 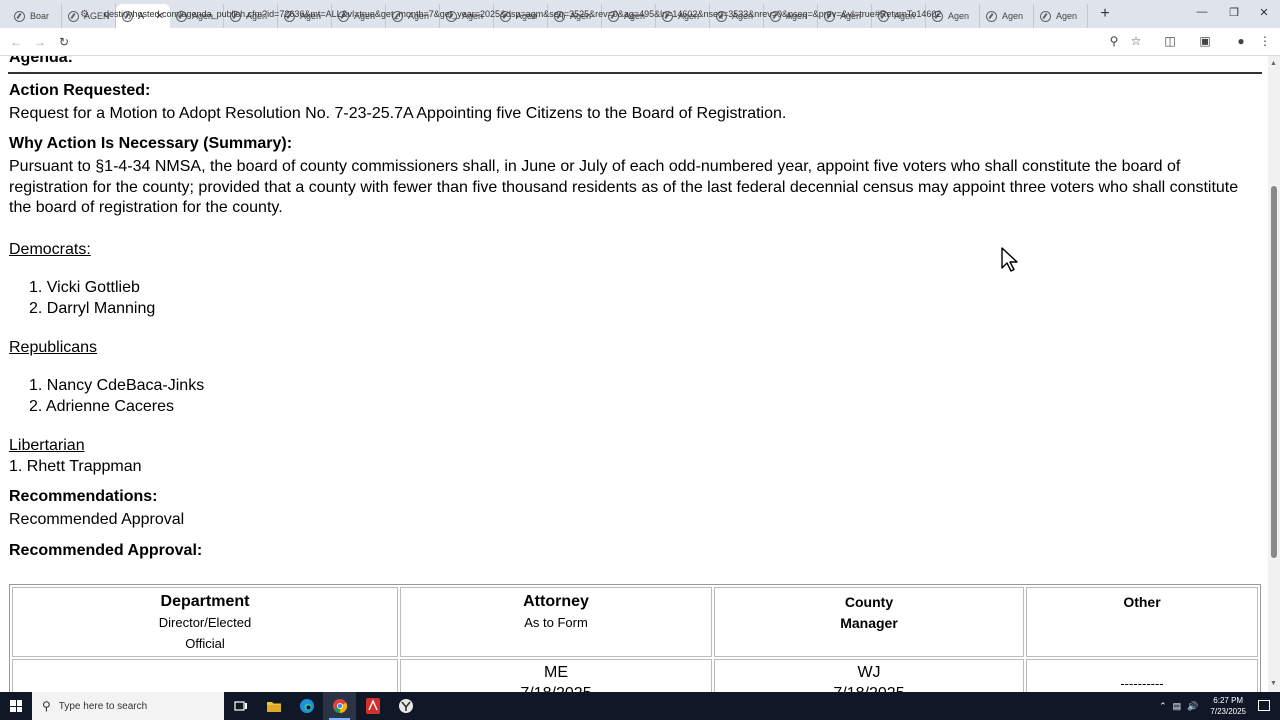 I want to click on county-manager-cell: WJ 7/18/2025, so click(x=869, y=675).